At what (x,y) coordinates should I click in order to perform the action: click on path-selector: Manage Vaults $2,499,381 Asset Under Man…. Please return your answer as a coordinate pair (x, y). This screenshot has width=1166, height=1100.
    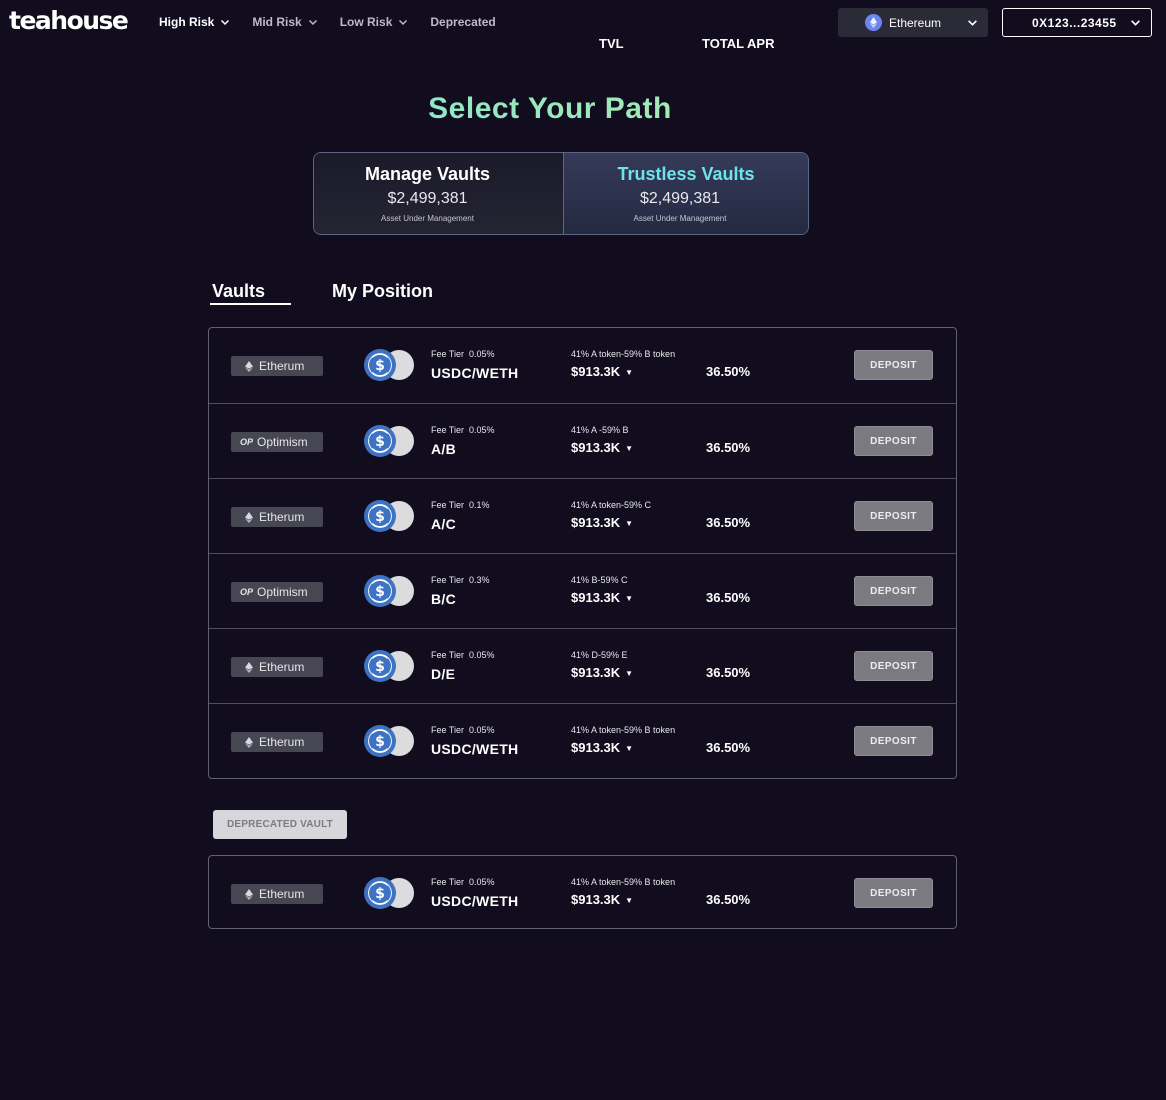
    Looking at the image, I should click on (561, 193).